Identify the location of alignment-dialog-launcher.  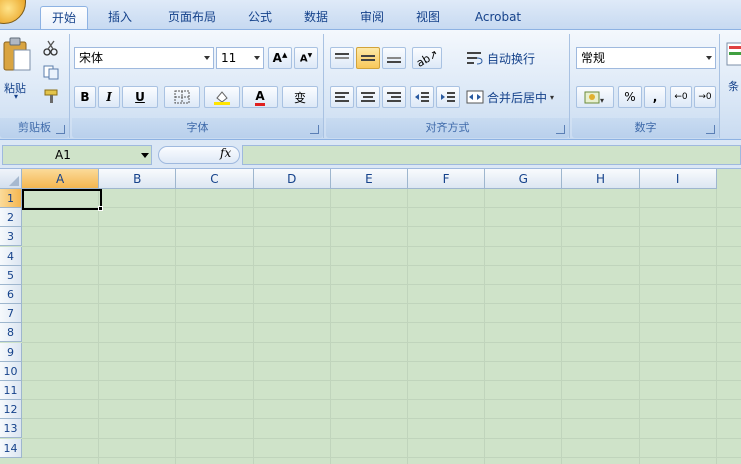
(560, 129).